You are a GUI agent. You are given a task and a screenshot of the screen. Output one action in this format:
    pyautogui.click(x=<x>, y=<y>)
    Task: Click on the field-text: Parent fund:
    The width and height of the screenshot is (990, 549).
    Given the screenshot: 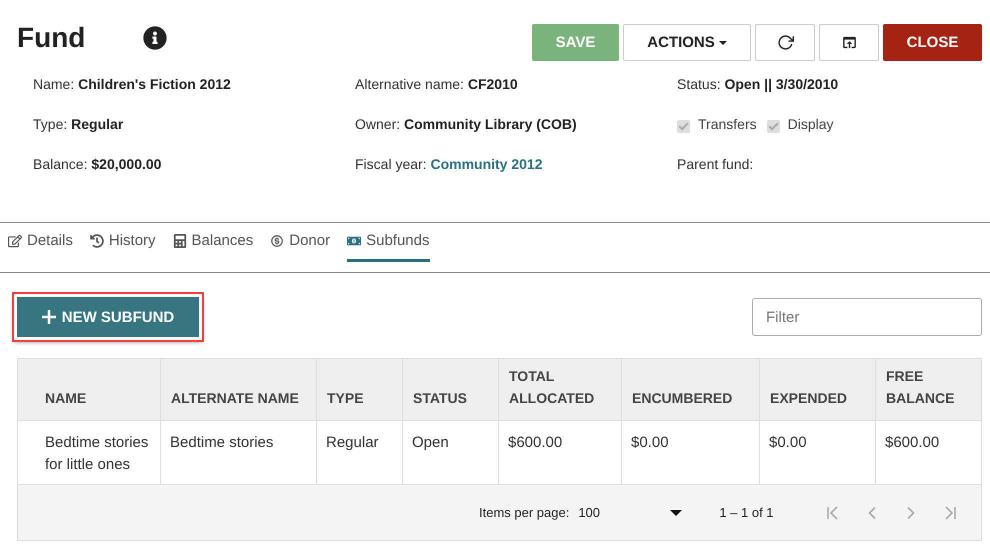 What is the action you would take?
    pyautogui.click(x=715, y=164)
    